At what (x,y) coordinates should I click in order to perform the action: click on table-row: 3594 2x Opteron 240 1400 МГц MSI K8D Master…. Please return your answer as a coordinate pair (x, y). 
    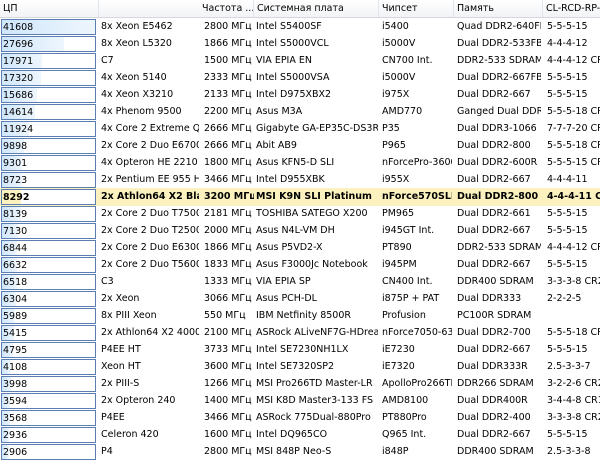
    Looking at the image, I should click on (300, 401).